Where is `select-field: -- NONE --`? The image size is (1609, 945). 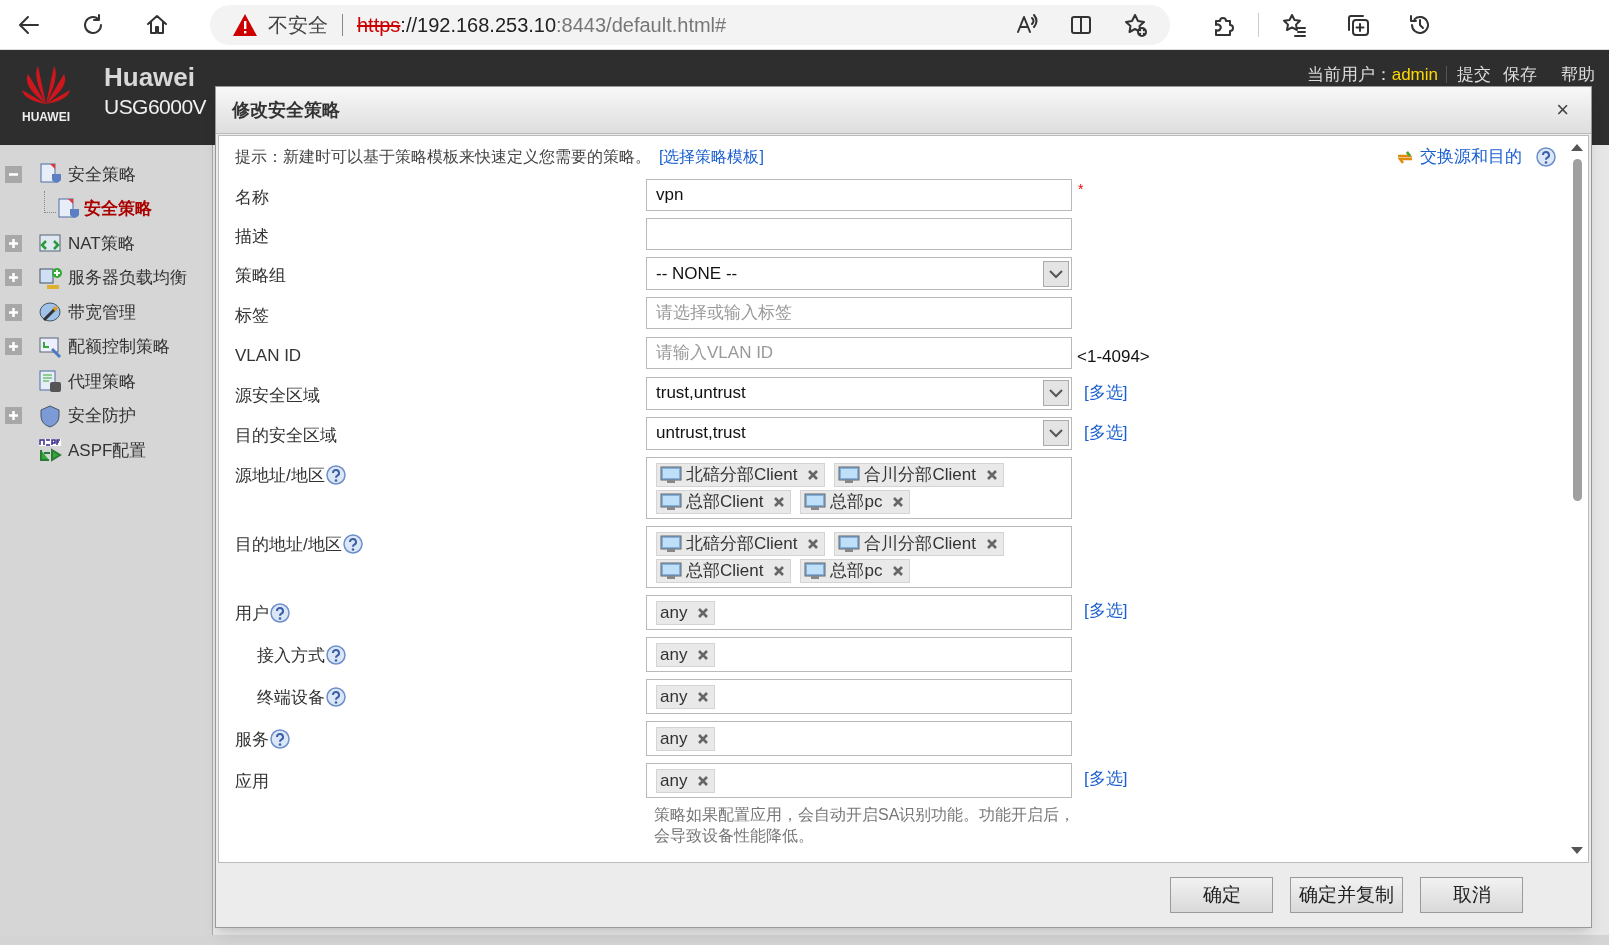 select-field: -- NONE -- is located at coordinates (859, 273).